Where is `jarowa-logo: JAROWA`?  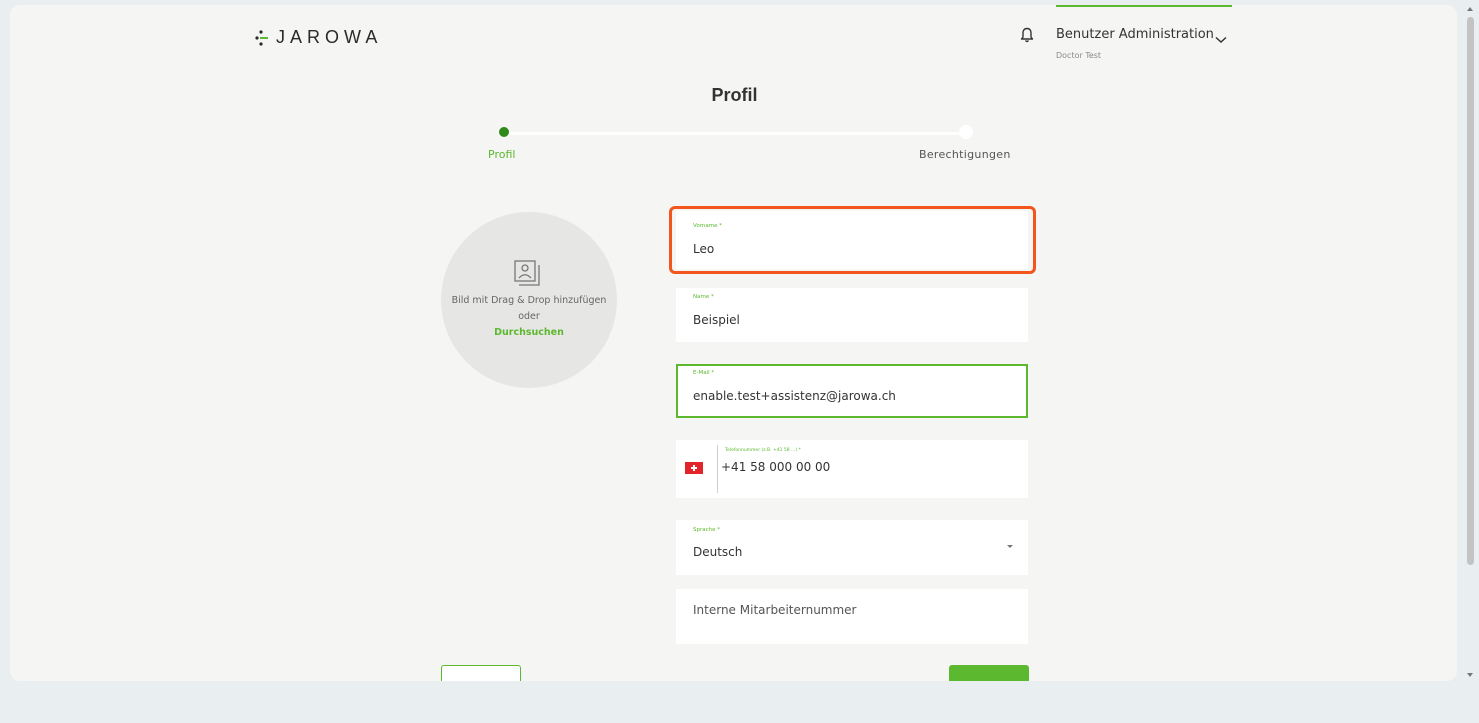
jarowa-logo: JAROWA is located at coordinates (318, 37).